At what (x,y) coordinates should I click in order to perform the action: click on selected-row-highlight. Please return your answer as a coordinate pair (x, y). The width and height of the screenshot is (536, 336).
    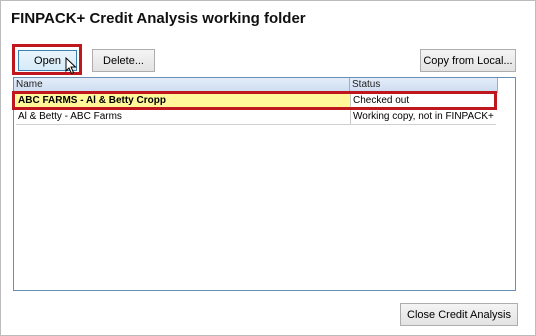
    Looking at the image, I should click on (254, 100).